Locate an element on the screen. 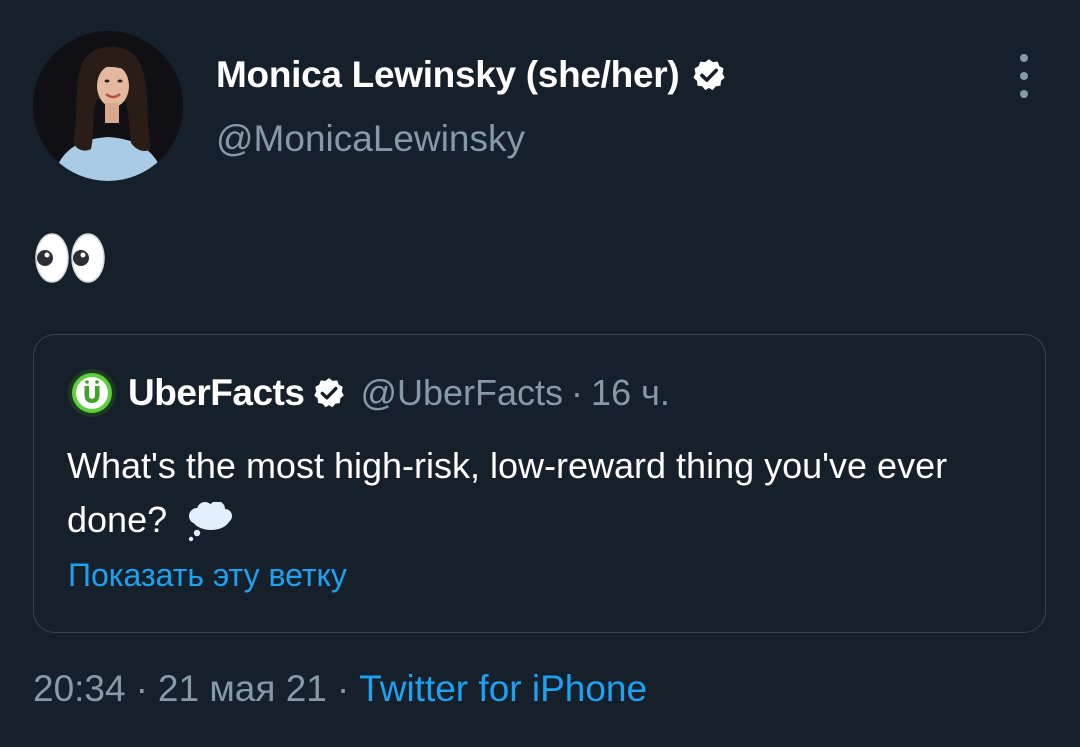 This screenshot has height=747, width=1080. tweet-text is located at coordinates (70, 258).